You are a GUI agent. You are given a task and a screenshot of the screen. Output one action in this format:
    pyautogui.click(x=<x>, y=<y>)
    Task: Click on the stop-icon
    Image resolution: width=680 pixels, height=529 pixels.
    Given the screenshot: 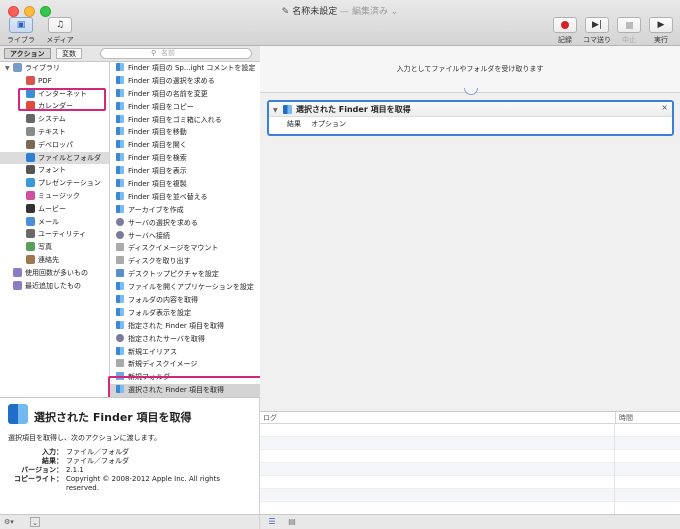 What is the action you would take?
    pyautogui.click(x=629, y=25)
    